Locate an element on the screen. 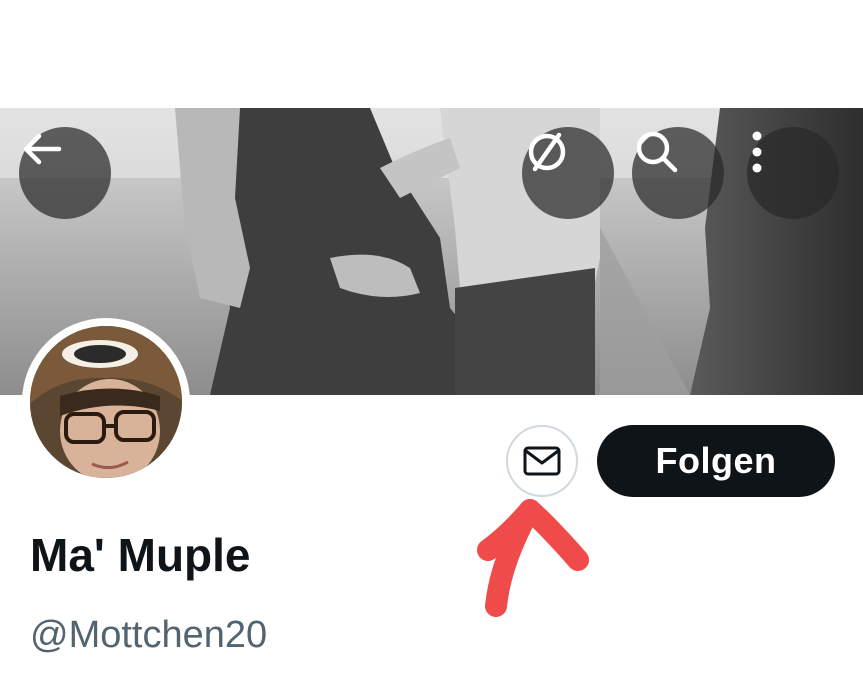 The width and height of the screenshot is (863, 678). avatar-image is located at coordinates (106, 402).